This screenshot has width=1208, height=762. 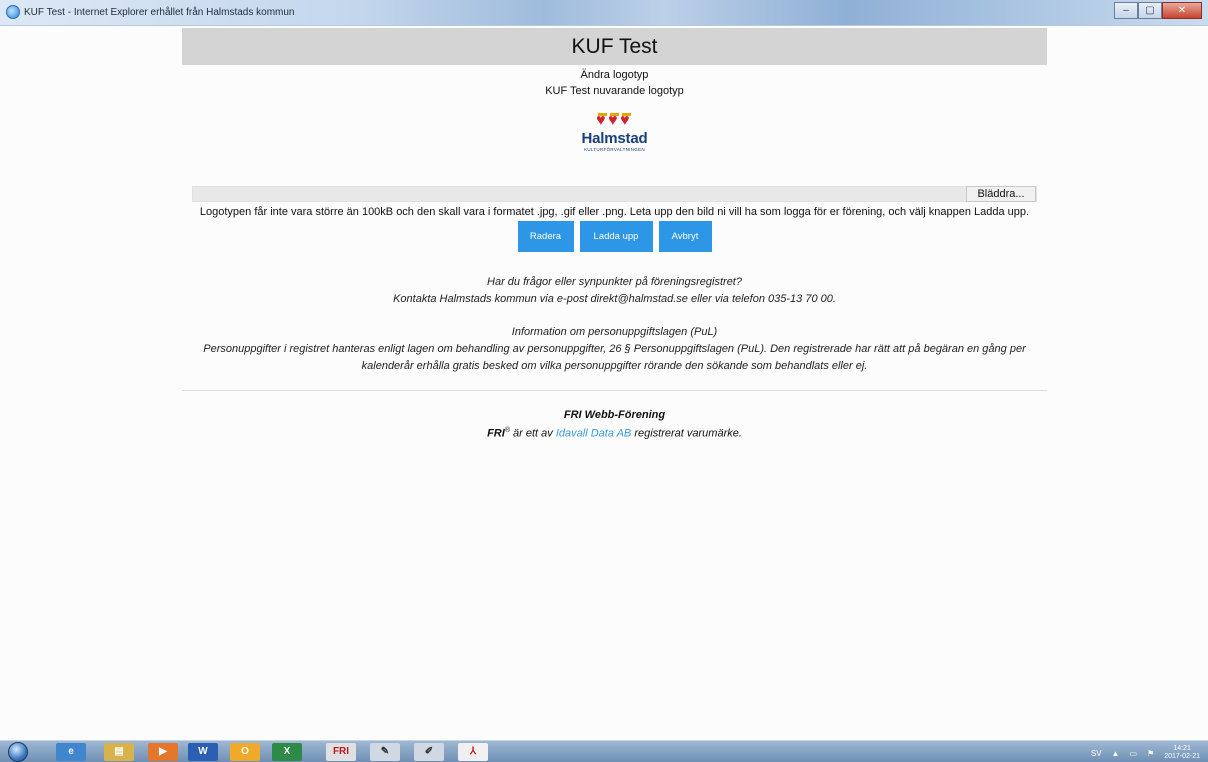 I want to click on footer-product: FRI Webb-Förening, so click(x=614, y=415).